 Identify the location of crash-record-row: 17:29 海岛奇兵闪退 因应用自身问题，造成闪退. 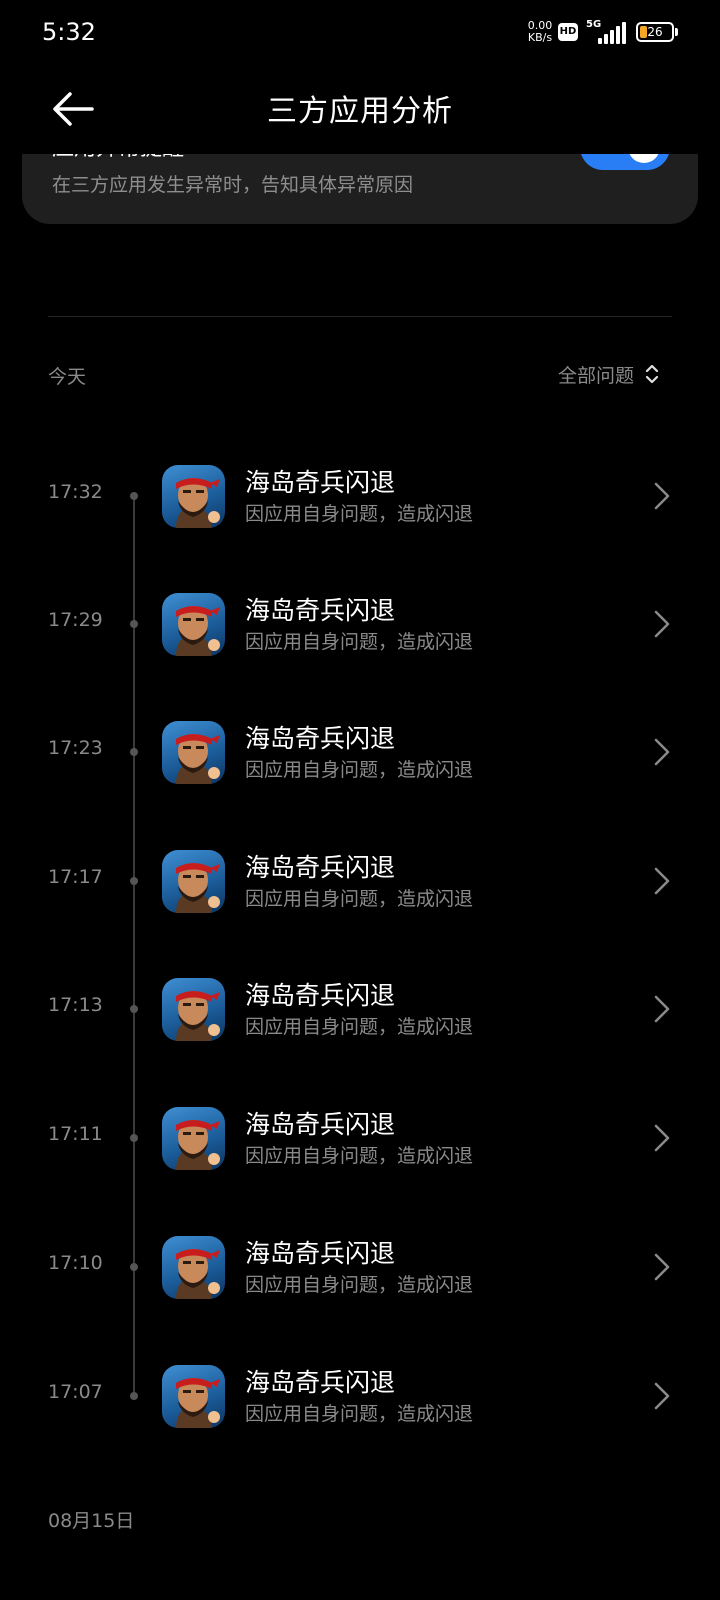
(360, 624).